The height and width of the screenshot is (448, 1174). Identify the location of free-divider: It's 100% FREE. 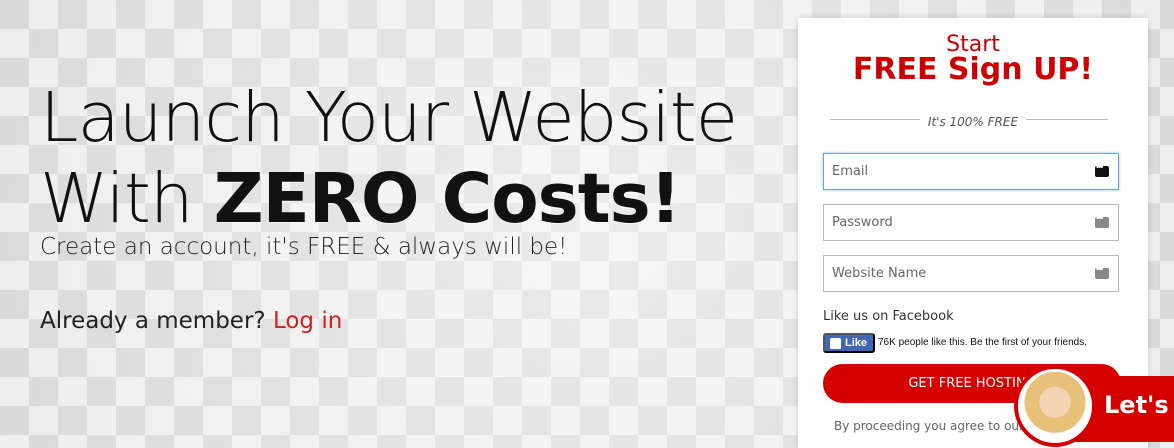
(973, 122).